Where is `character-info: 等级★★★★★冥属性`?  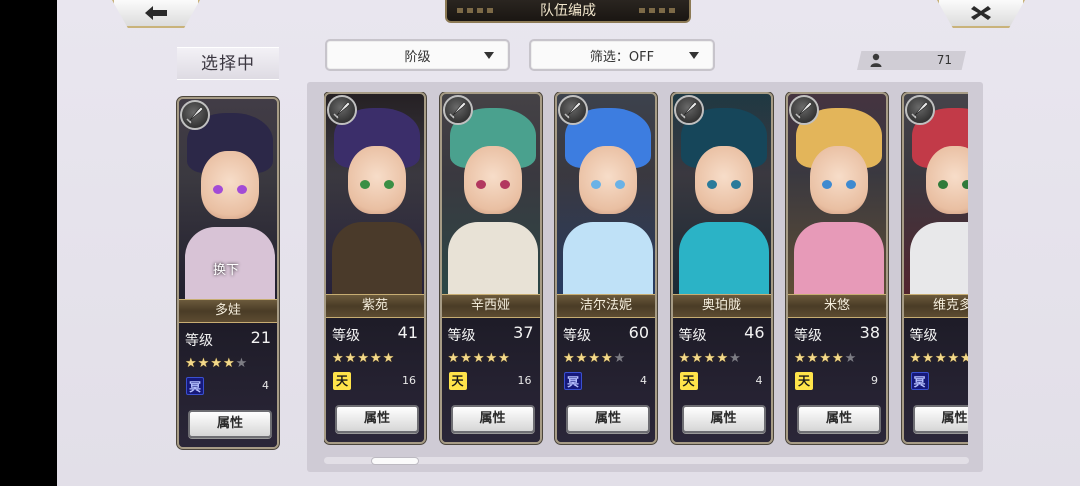
character-info: 等级★★★★★冥属性 is located at coordinates (936, 380).